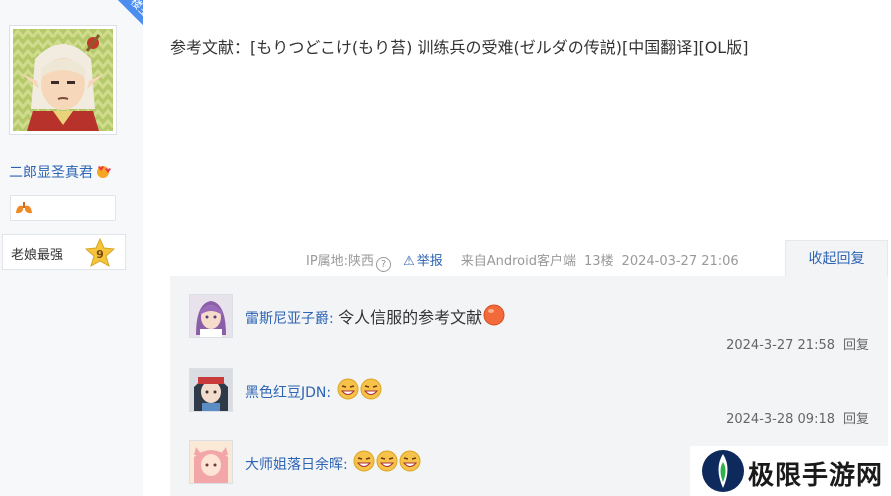  Describe the element at coordinates (296, 465) in the screenshot. I see `reply-username: 大师姐落日余晖:` at that location.